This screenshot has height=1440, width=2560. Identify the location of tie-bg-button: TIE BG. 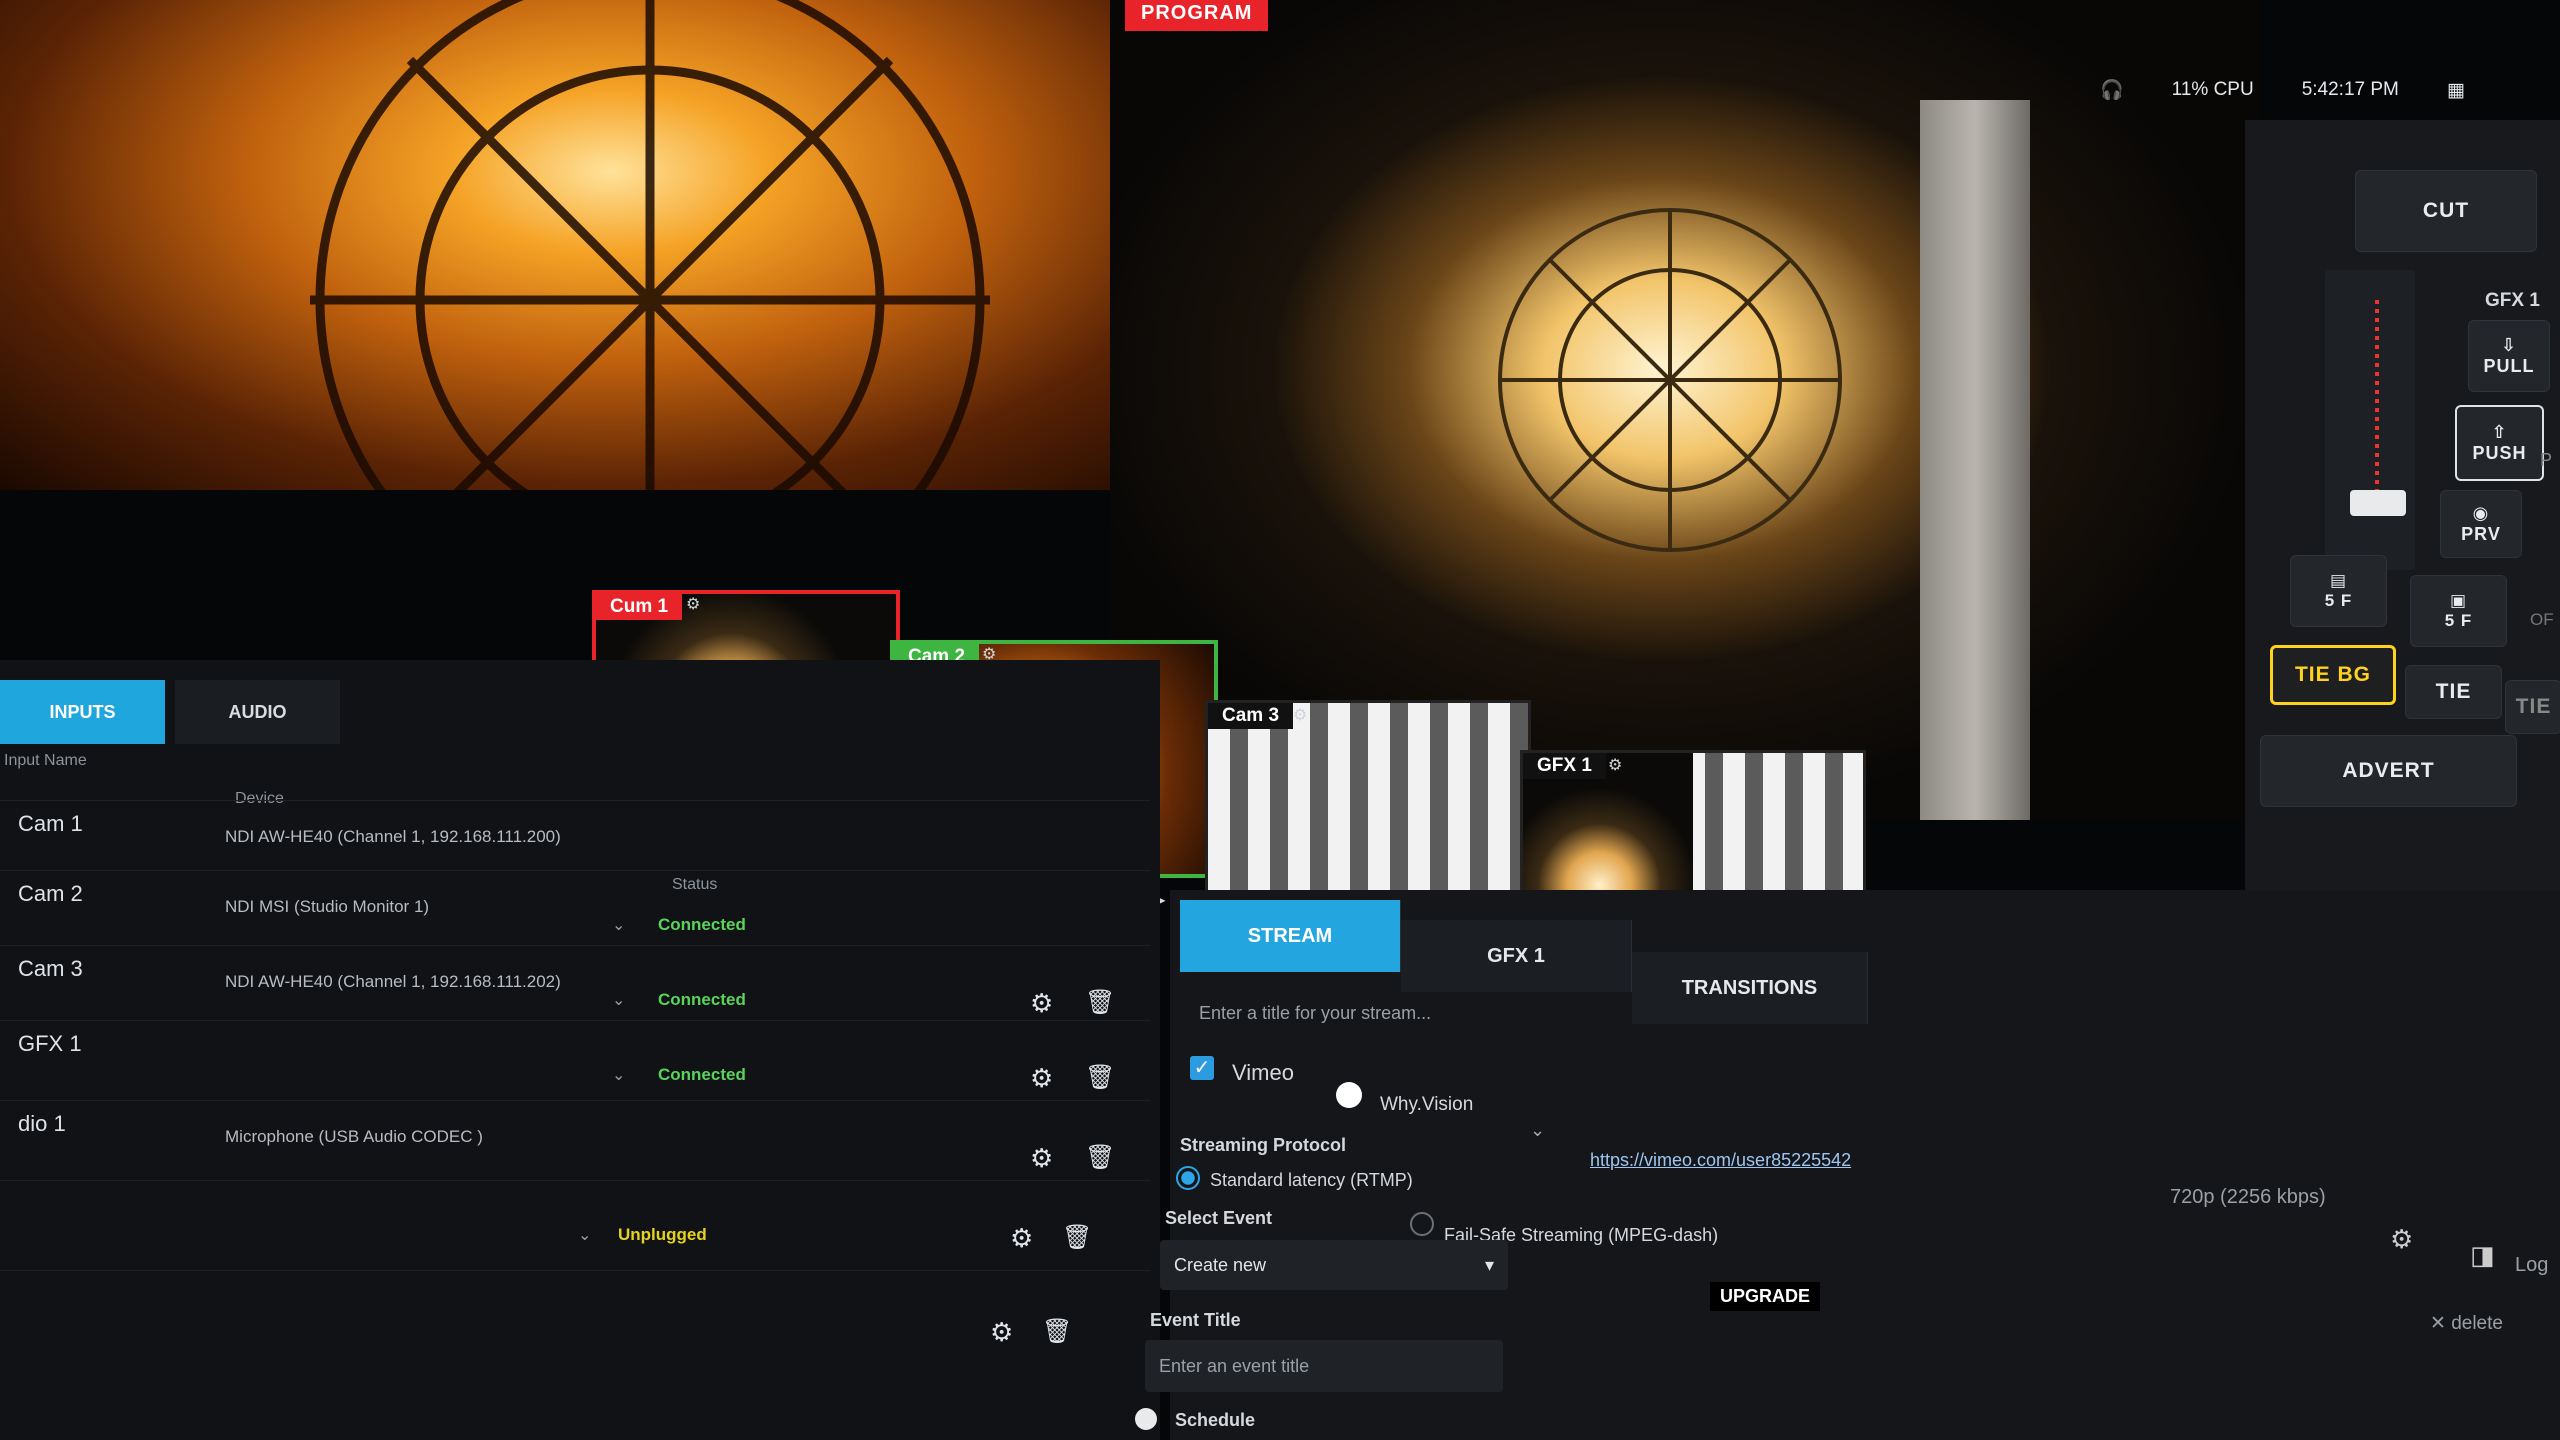
(2333, 675).